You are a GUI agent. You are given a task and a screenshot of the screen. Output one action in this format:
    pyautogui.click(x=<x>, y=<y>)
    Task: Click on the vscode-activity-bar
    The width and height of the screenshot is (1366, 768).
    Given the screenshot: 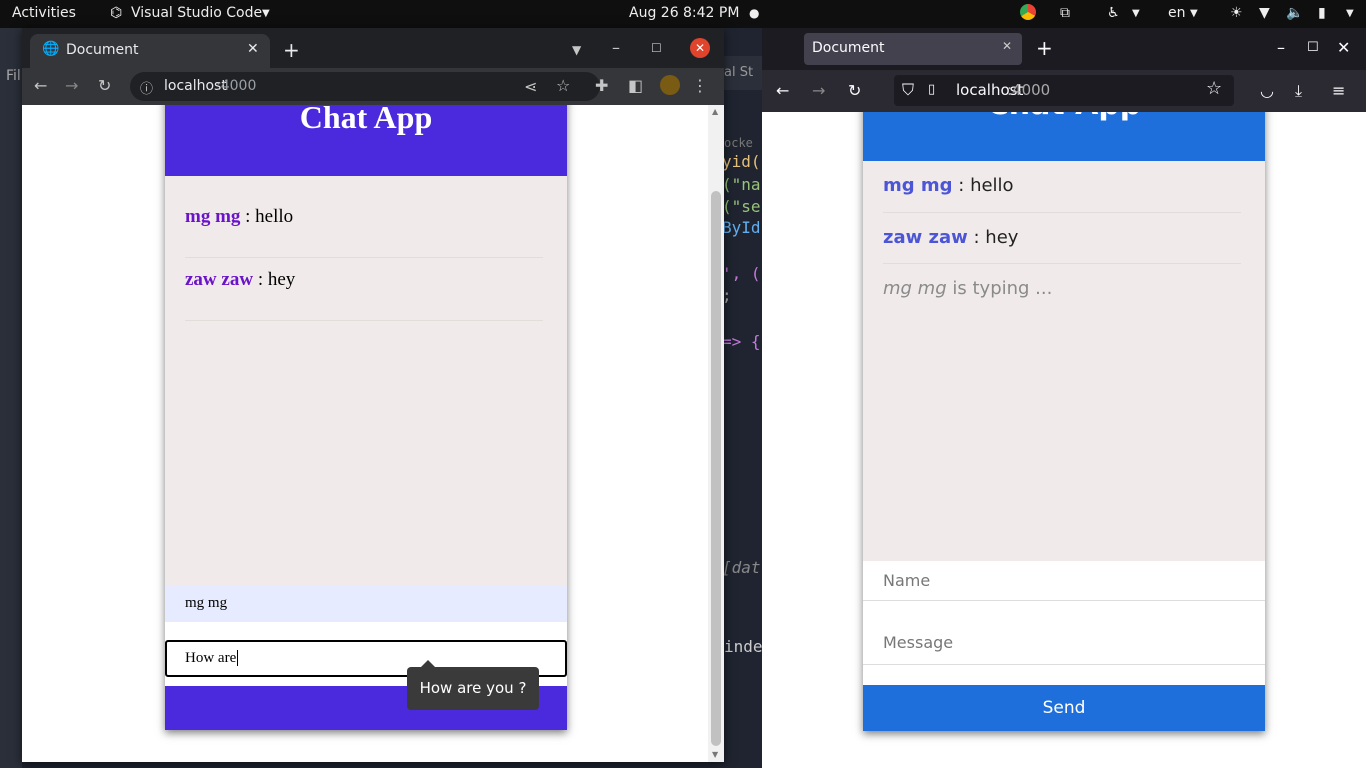 What is the action you would take?
    pyautogui.click(x=11, y=398)
    